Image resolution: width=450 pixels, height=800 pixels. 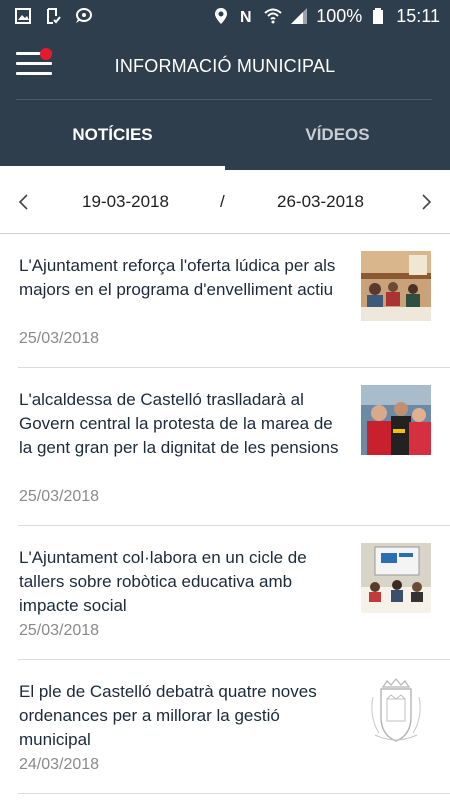 I want to click on page-title: INFORMACIÓ MUNICIPAL, so click(x=225, y=66).